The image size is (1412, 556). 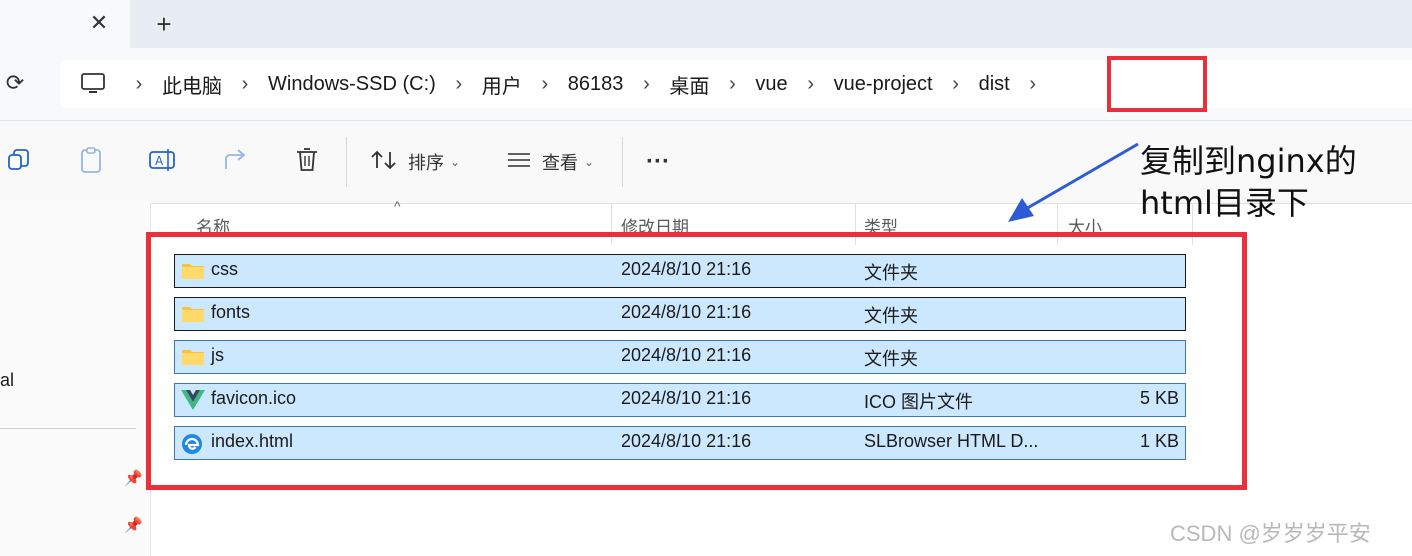 I want to click on annotation-arrow-icon, so click(x=1073, y=182).